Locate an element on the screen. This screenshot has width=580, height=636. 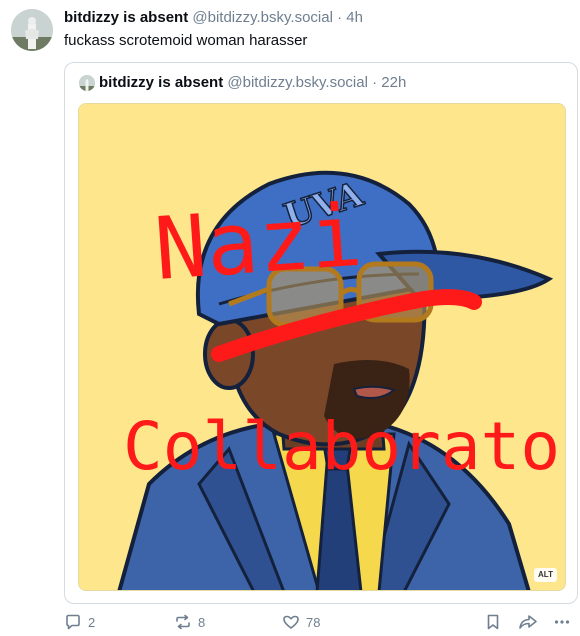
quoted-author-handle: @bitdizzy.bsky.social is located at coordinates (297, 82).